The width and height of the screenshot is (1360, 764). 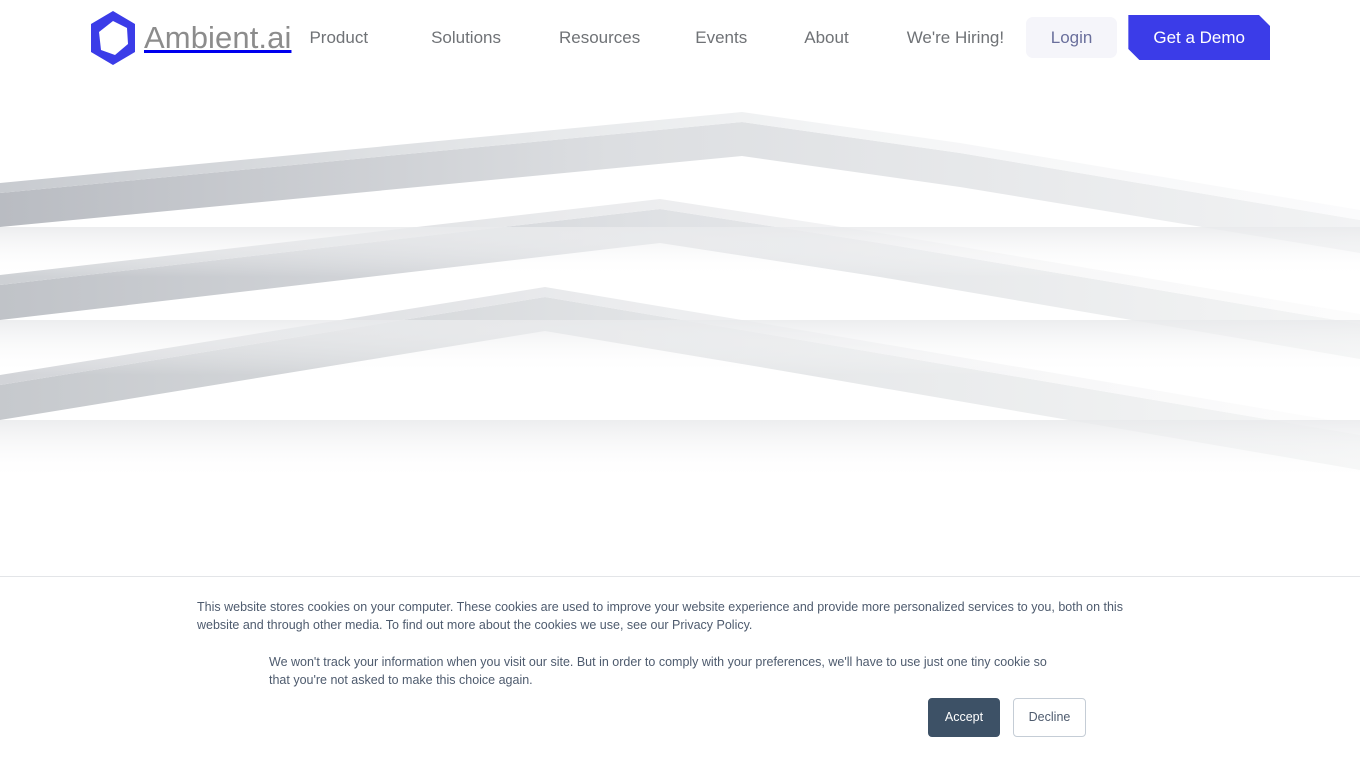 I want to click on accept-cookies-button: Accept, so click(x=964, y=717).